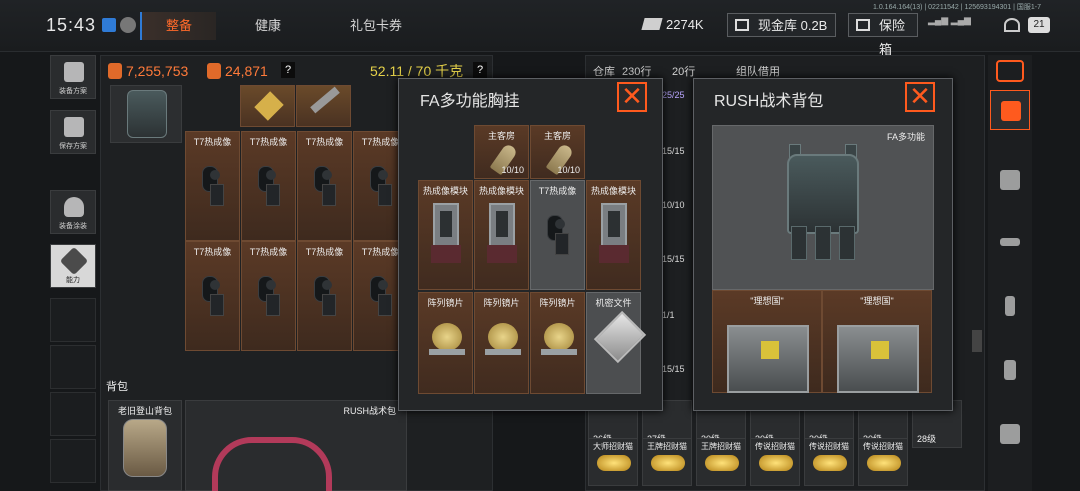  What do you see at coordinates (268, 26) in the screenshot?
I see `tab-health: 健康` at bounding box center [268, 26].